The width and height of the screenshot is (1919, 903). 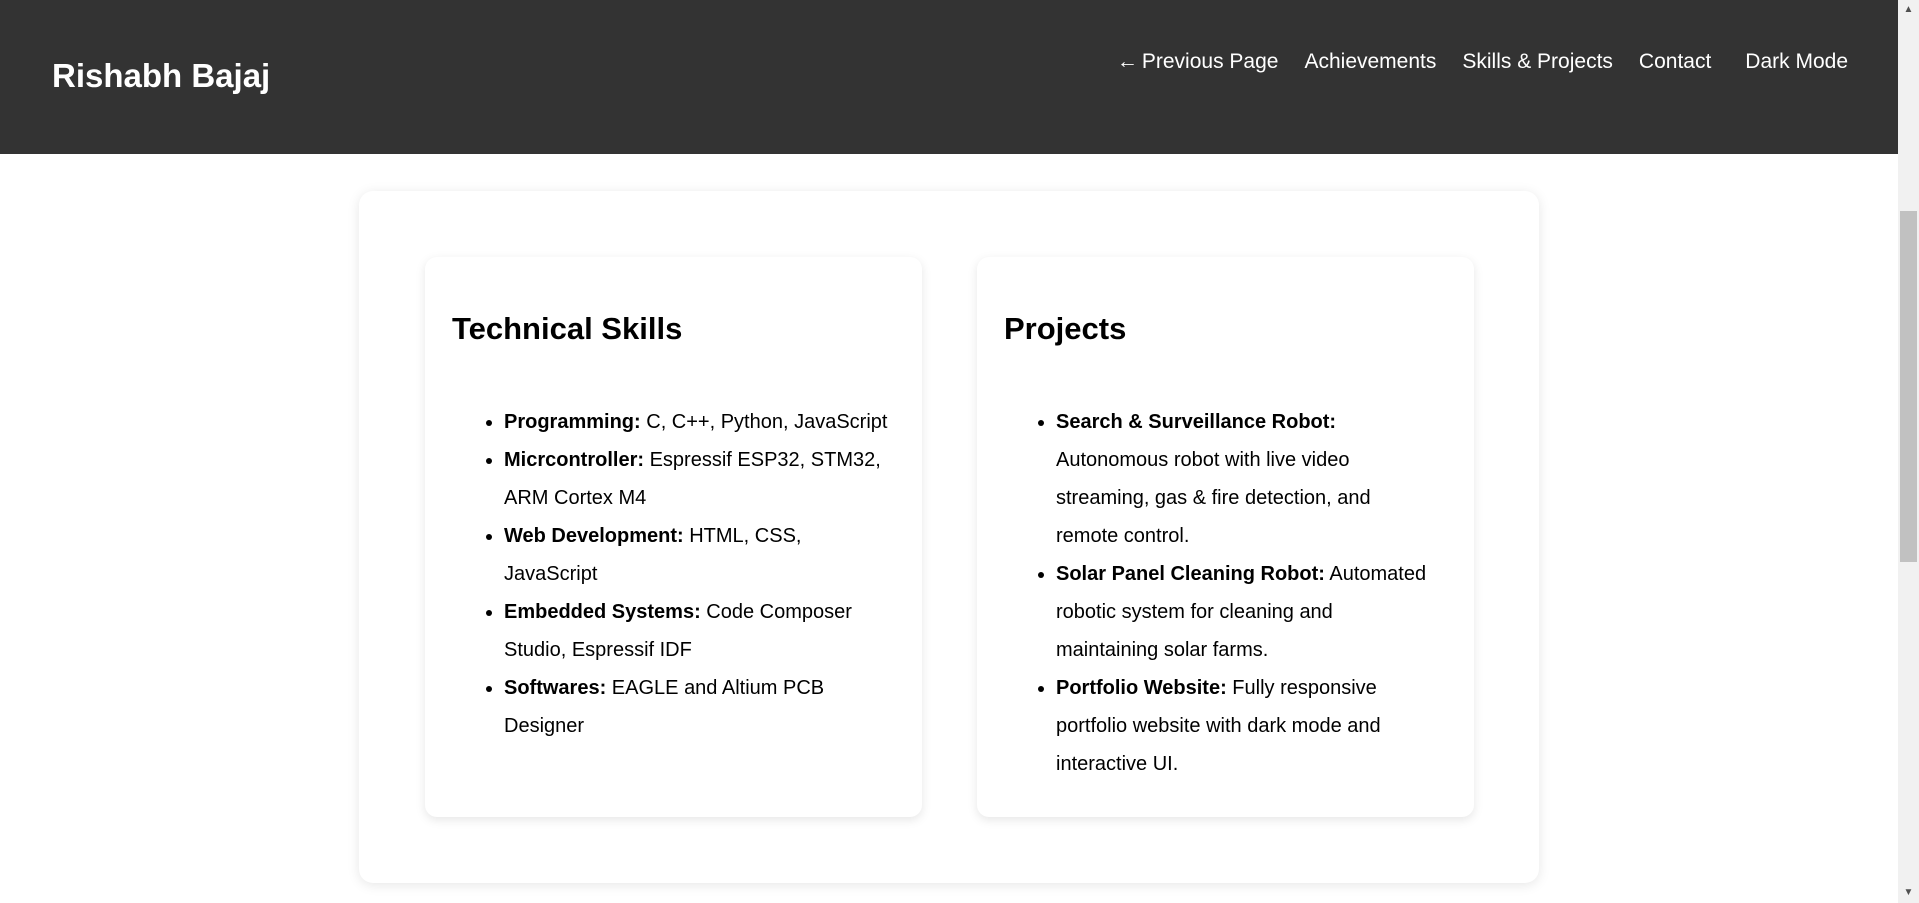 What do you see at coordinates (764, 422) in the screenshot?
I see `skill-value: C, C++, Python, JavaScript` at bounding box center [764, 422].